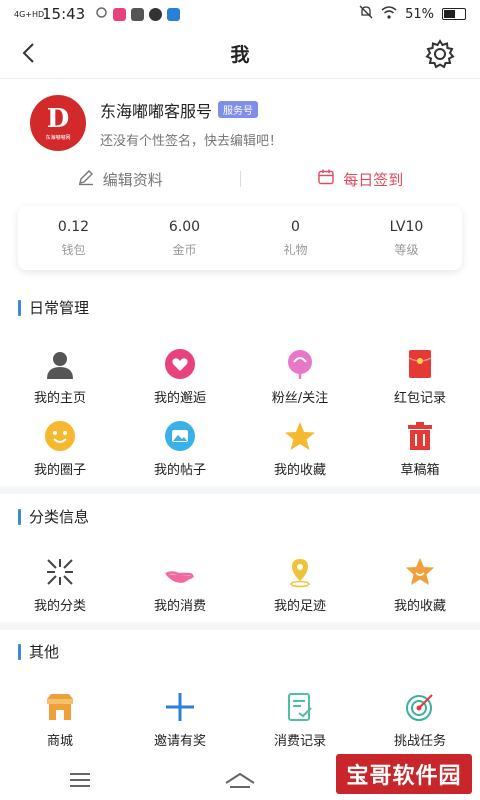  I want to click on stat-coins: 6.00 金币, so click(184, 238).